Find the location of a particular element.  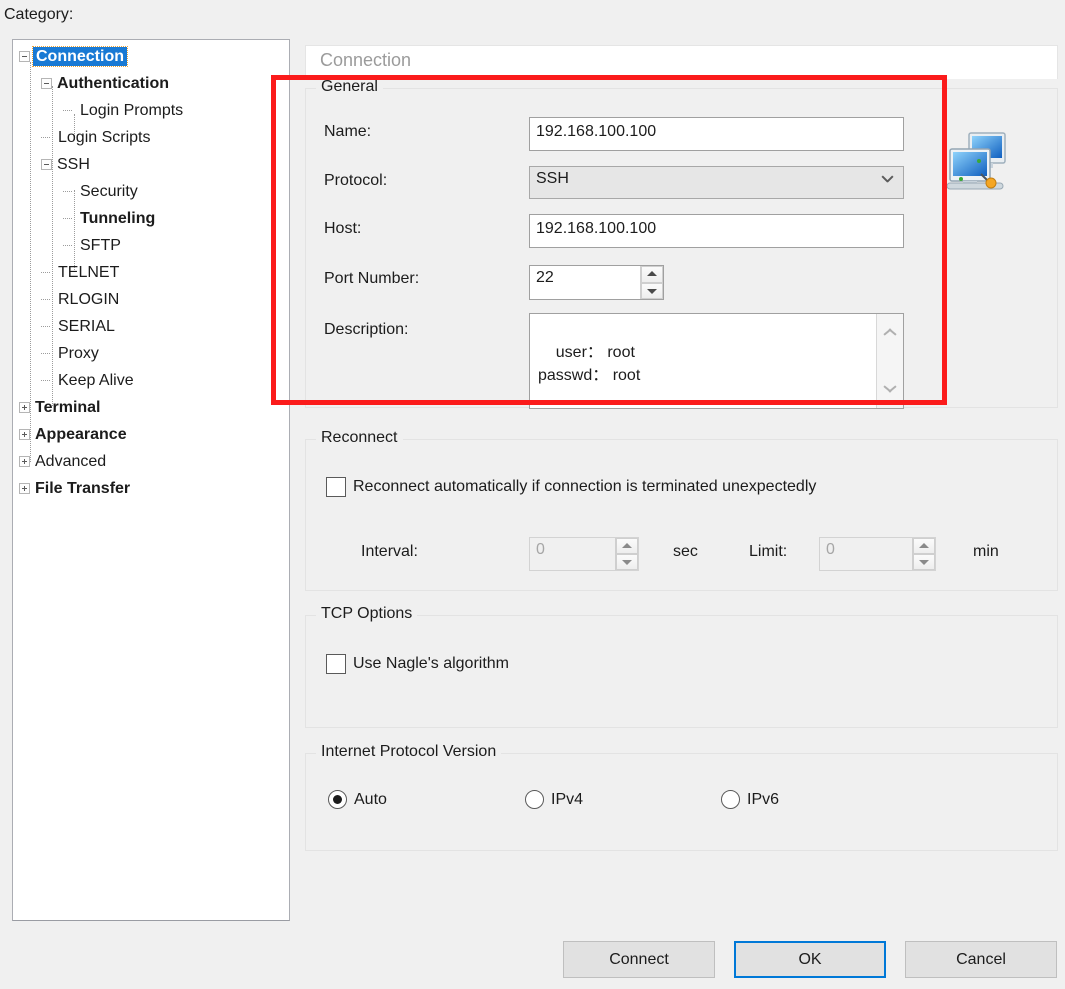

tree-item-label: Keep Alive is located at coordinates (96, 380).